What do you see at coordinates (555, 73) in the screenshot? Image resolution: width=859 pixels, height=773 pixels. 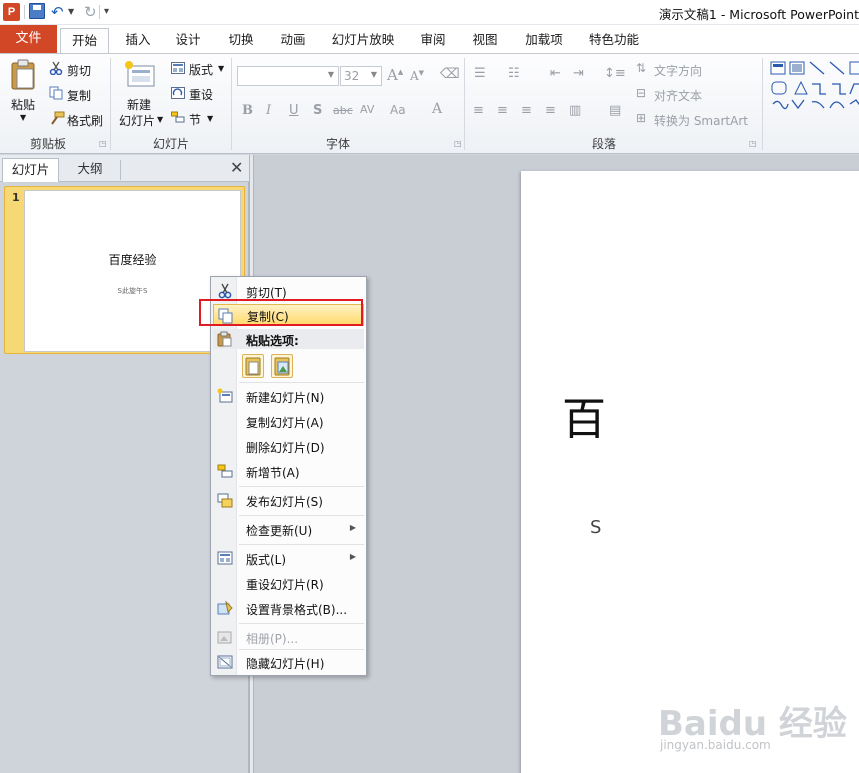 I see `decrease-indent-icon: ⇤` at bounding box center [555, 73].